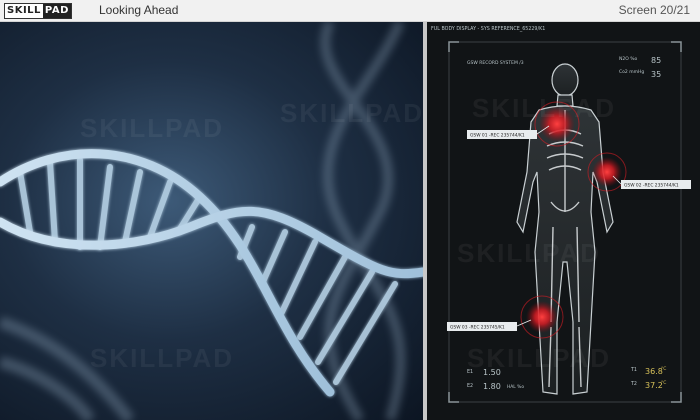 The height and width of the screenshot is (420, 700). I want to click on skillpad-logo: SKILL PAD, so click(38, 11).